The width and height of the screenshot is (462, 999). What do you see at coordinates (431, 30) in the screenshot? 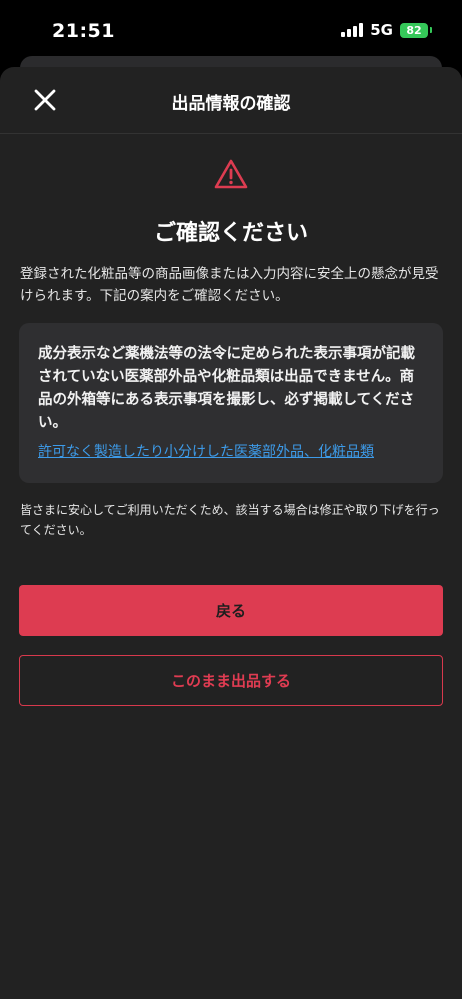
I see `battery-cap` at bounding box center [431, 30].